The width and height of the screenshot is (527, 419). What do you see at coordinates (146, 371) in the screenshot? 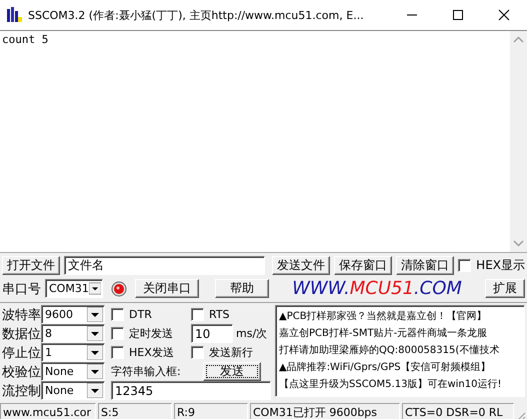
I see `input-label: 字符串输入框:` at bounding box center [146, 371].